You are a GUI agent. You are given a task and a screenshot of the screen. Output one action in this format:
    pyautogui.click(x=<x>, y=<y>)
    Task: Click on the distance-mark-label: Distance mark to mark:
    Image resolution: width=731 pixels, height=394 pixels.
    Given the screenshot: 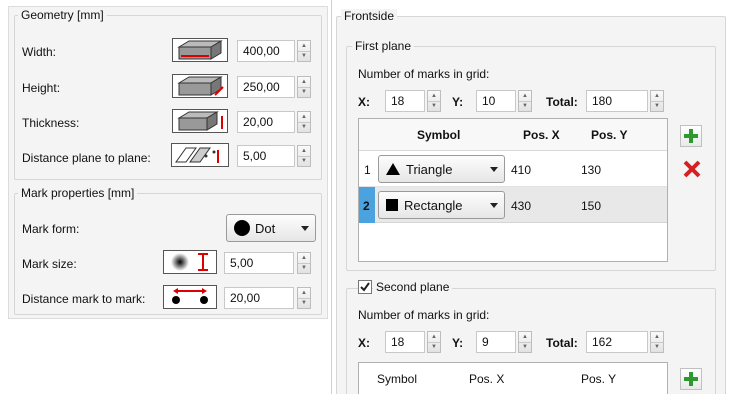 What is the action you would take?
    pyautogui.click(x=84, y=299)
    